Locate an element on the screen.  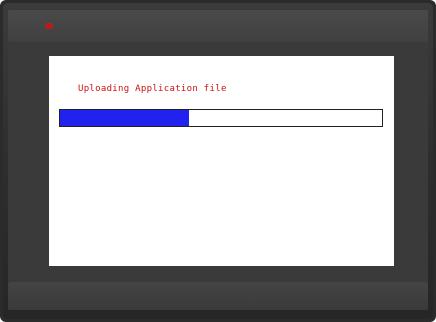
upload-progress-bar is located at coordinates (221, 118).